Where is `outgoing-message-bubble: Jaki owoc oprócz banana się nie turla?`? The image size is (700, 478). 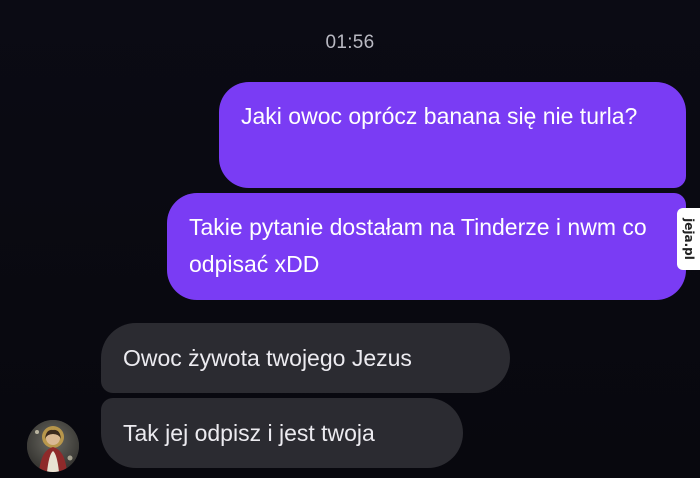
outgoing-message-bubble: Jaki owoc oprócz banana się nie turla? is located at coordinates (452, 135).